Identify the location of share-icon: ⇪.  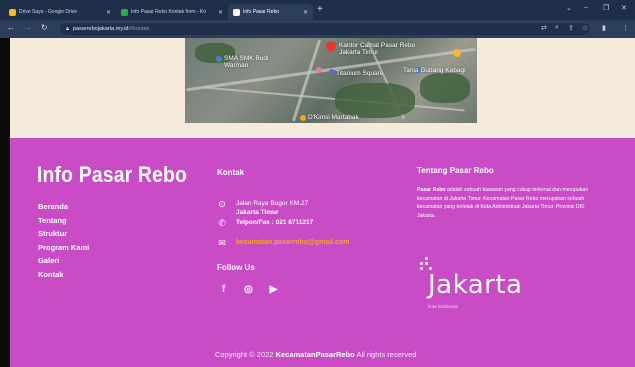
(571, 28).